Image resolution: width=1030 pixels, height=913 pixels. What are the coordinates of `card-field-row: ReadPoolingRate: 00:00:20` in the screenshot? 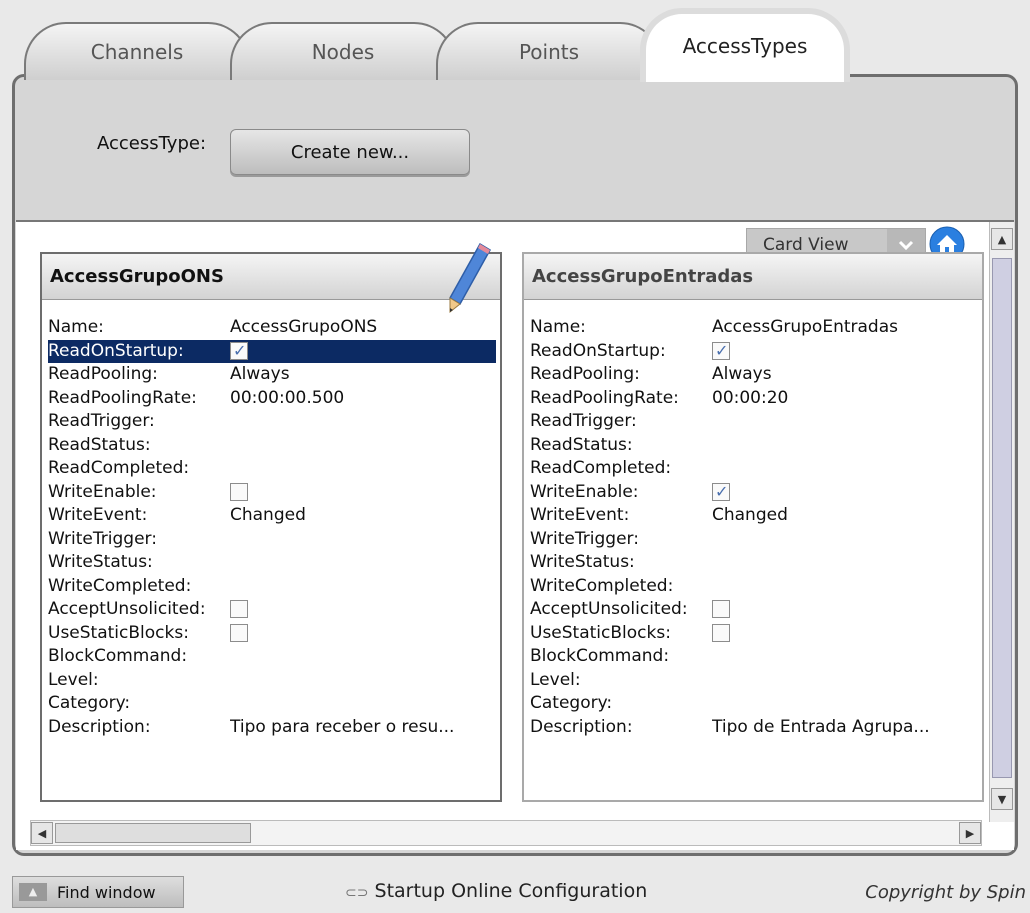 It's located at (756, 399).